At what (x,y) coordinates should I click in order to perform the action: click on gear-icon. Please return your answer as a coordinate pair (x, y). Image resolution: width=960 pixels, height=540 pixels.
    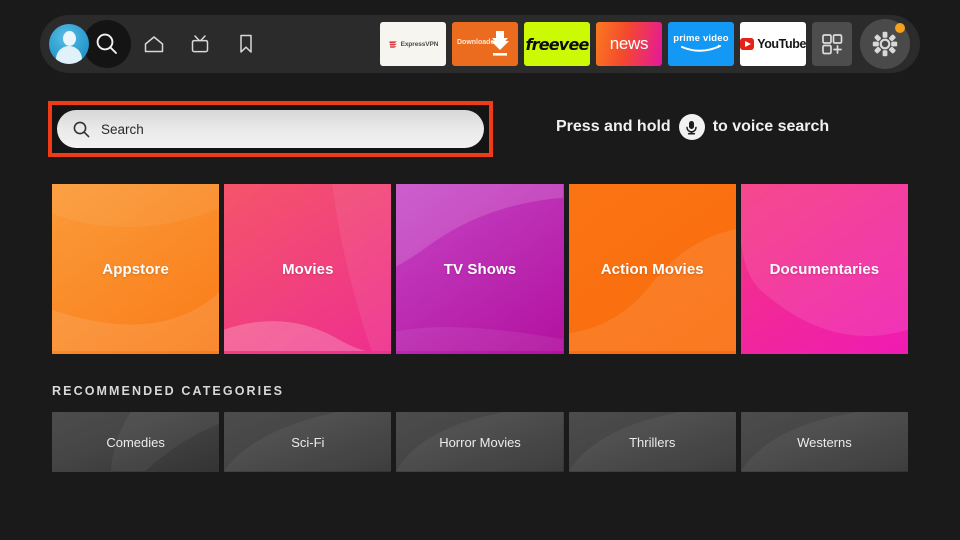
    Looking at the image, I should click on (885, 44).